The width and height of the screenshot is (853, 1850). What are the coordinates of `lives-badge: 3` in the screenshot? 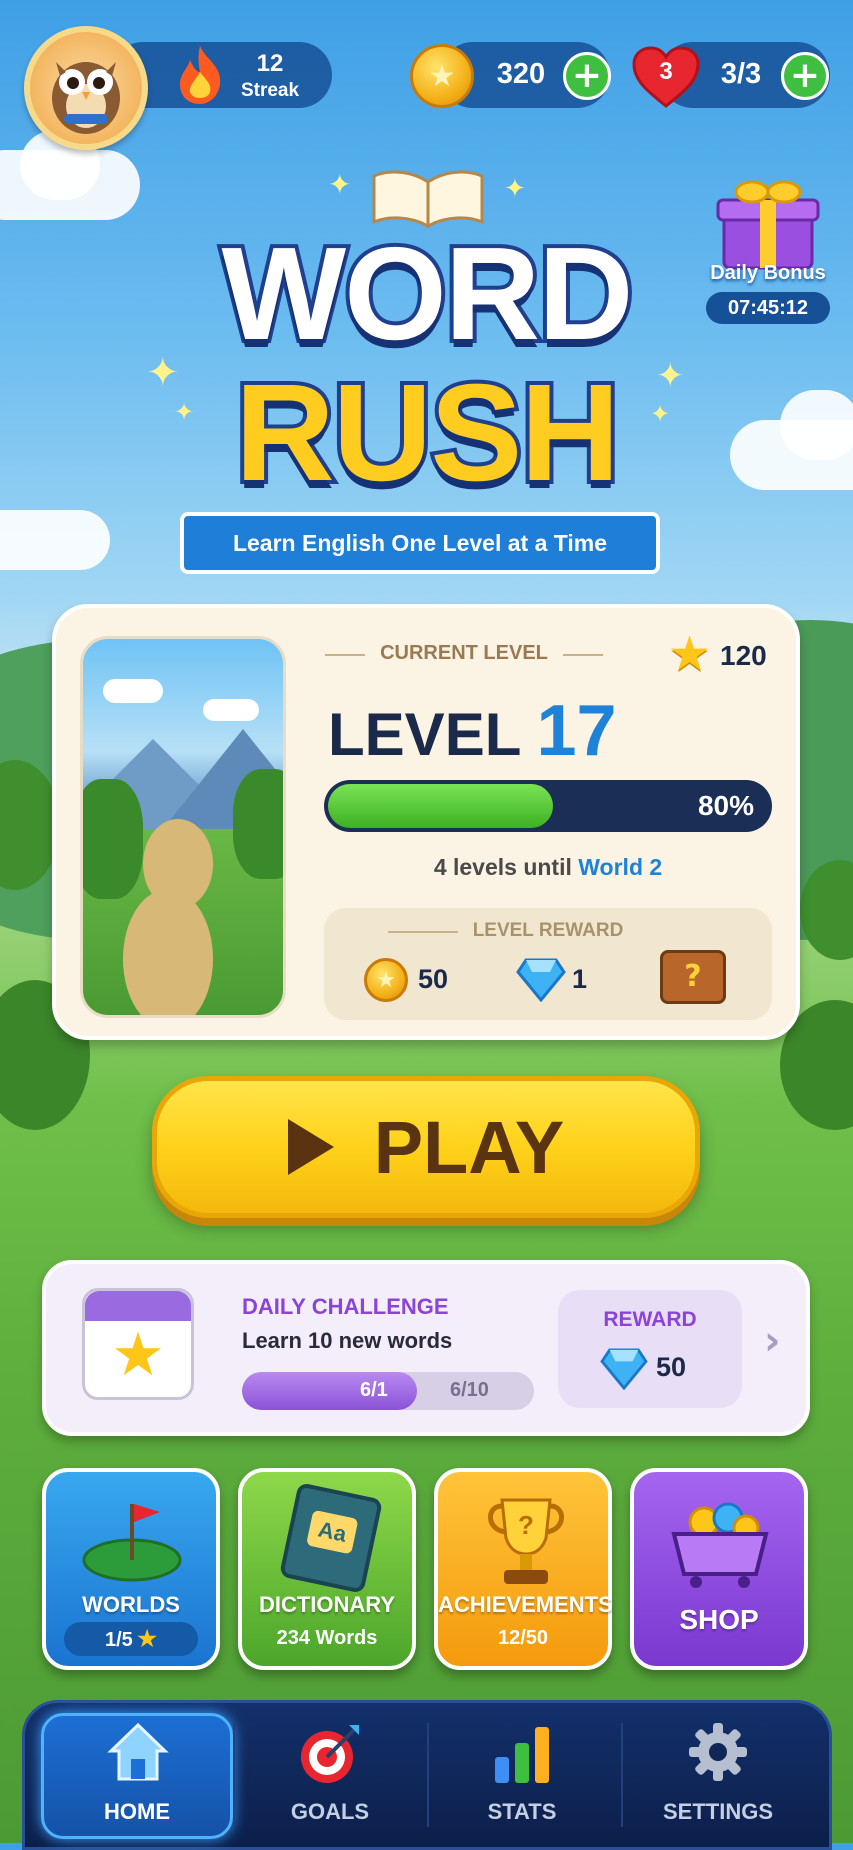 It's located at (666, 71).